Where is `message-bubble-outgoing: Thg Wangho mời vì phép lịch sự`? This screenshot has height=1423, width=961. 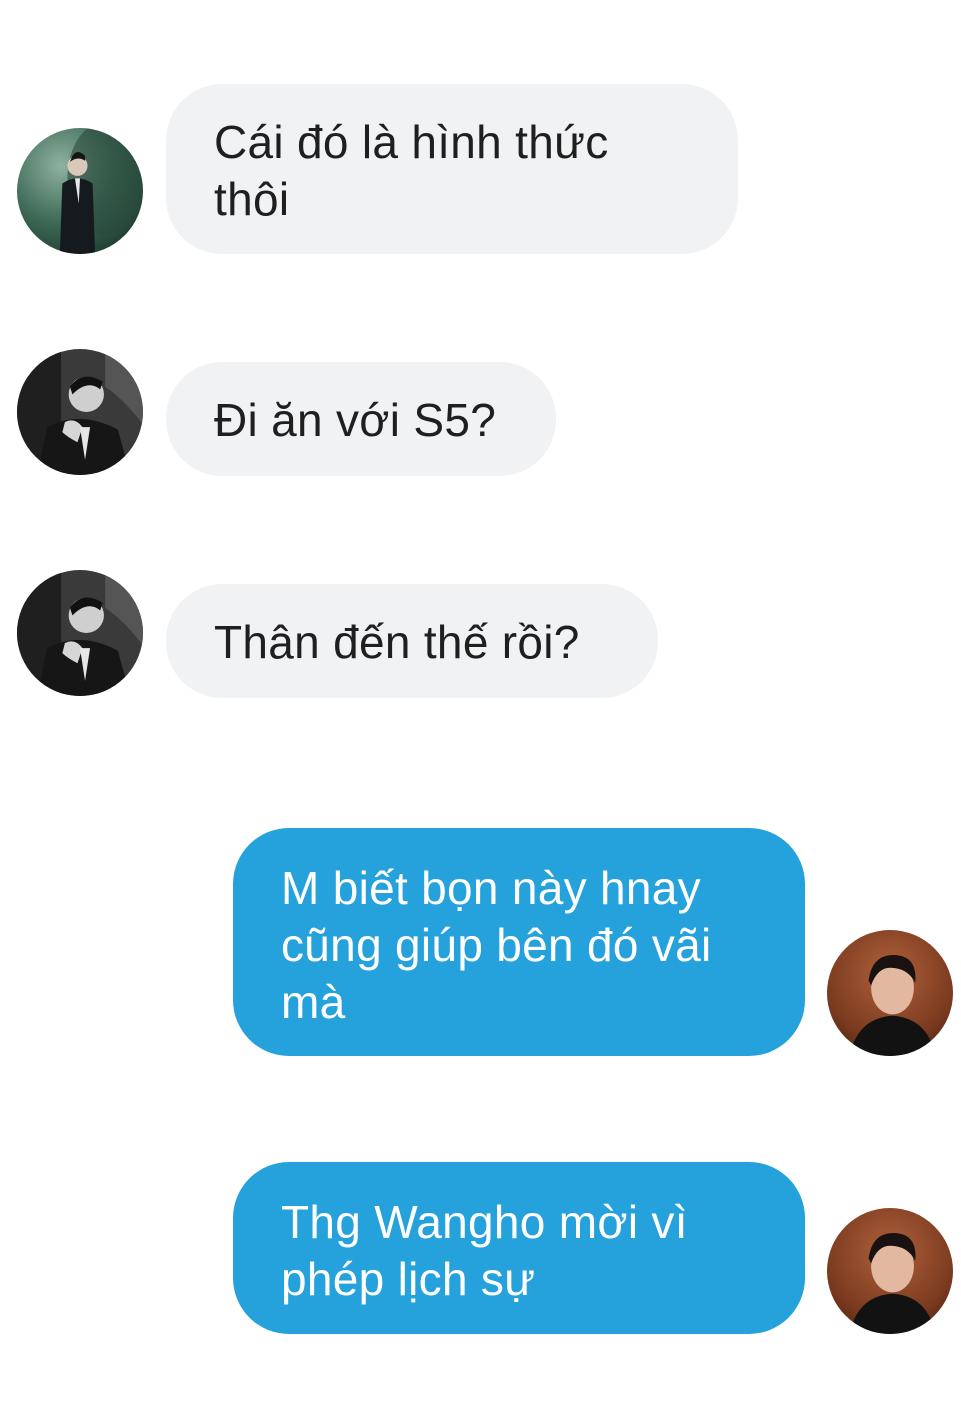
message-bubble-outgoing: Thg Wangho mời vì phép lịch sự is located at coordinates (519, 1248).